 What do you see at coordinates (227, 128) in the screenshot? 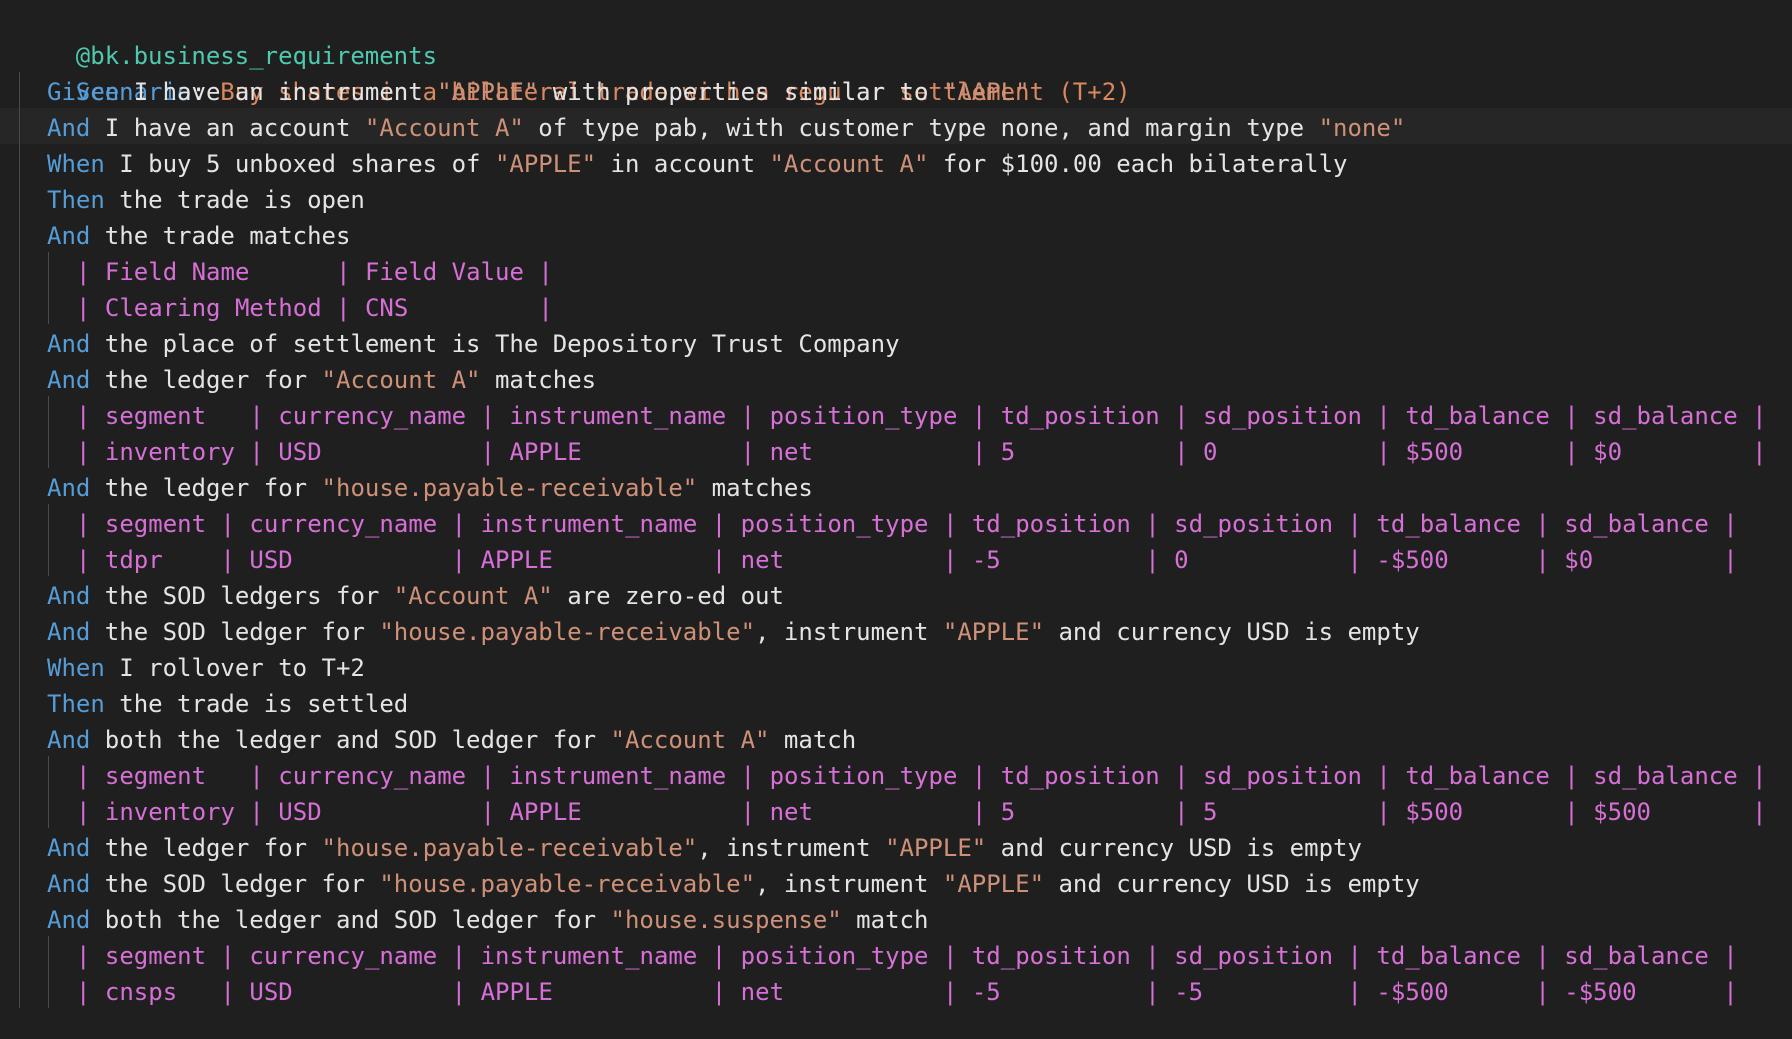
I see `step-text: I have an account` at bounding box center [227, 128].